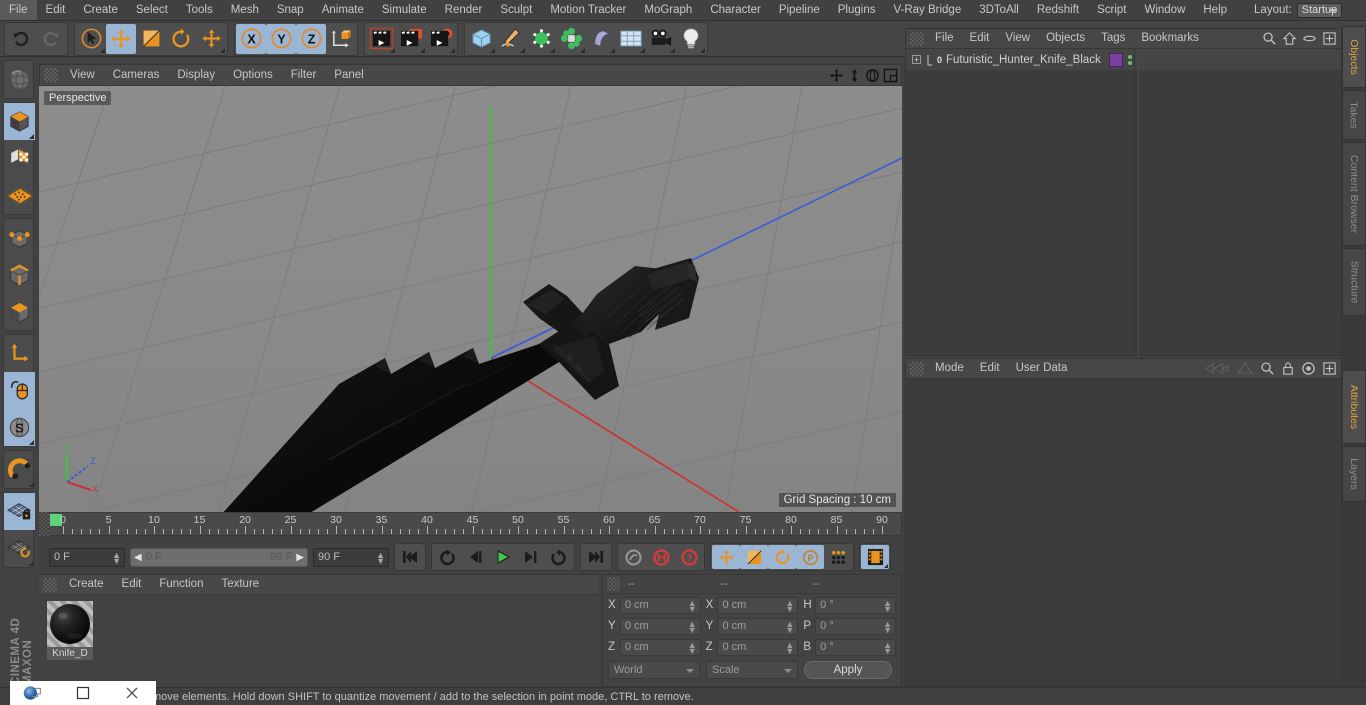  What do you see at coordinates (131, 693) in the screenshot?
I see `close-icon` at bounding box center [131, 693].